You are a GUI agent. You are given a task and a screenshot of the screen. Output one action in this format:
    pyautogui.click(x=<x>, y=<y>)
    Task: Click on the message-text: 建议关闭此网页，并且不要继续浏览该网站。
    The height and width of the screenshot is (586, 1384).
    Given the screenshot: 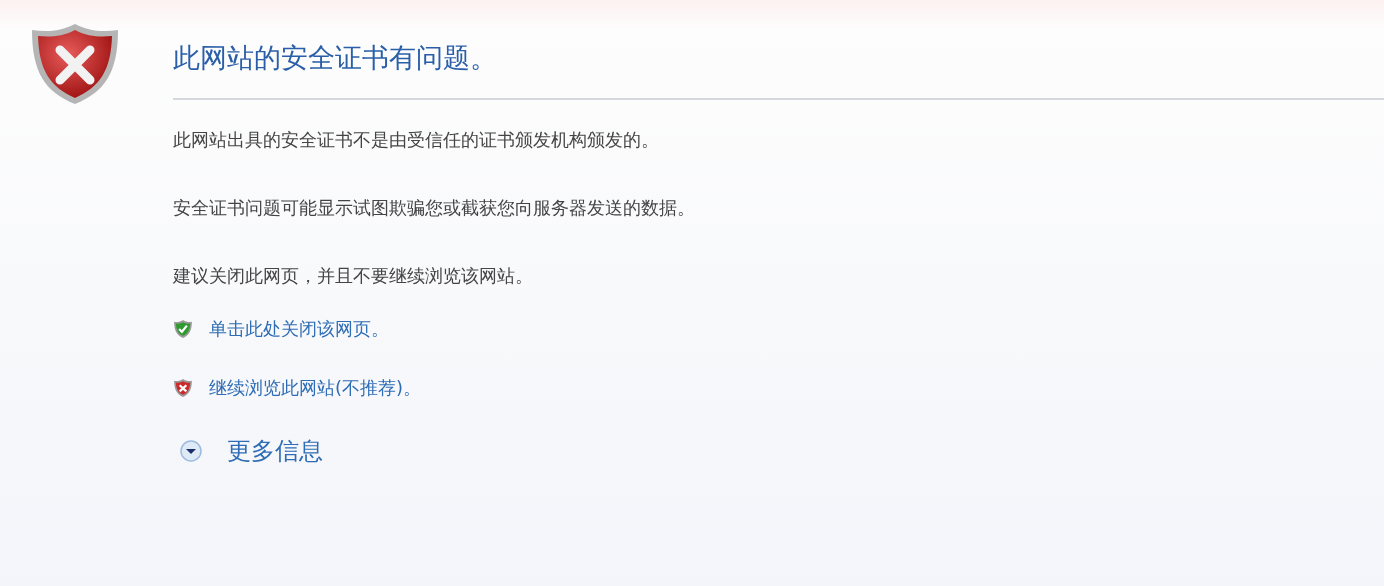 What is the action you would take?
    pyautogui.click(x=353, y=276)
    